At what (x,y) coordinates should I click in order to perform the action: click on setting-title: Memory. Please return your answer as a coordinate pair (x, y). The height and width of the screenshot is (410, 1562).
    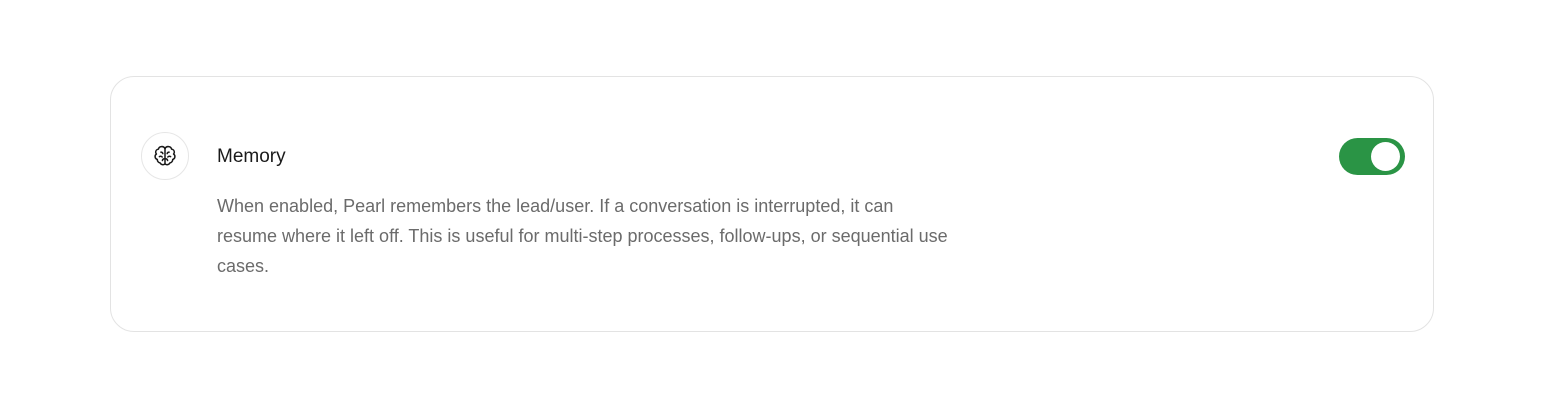
    Looking at the image, I should click on (251, 156).